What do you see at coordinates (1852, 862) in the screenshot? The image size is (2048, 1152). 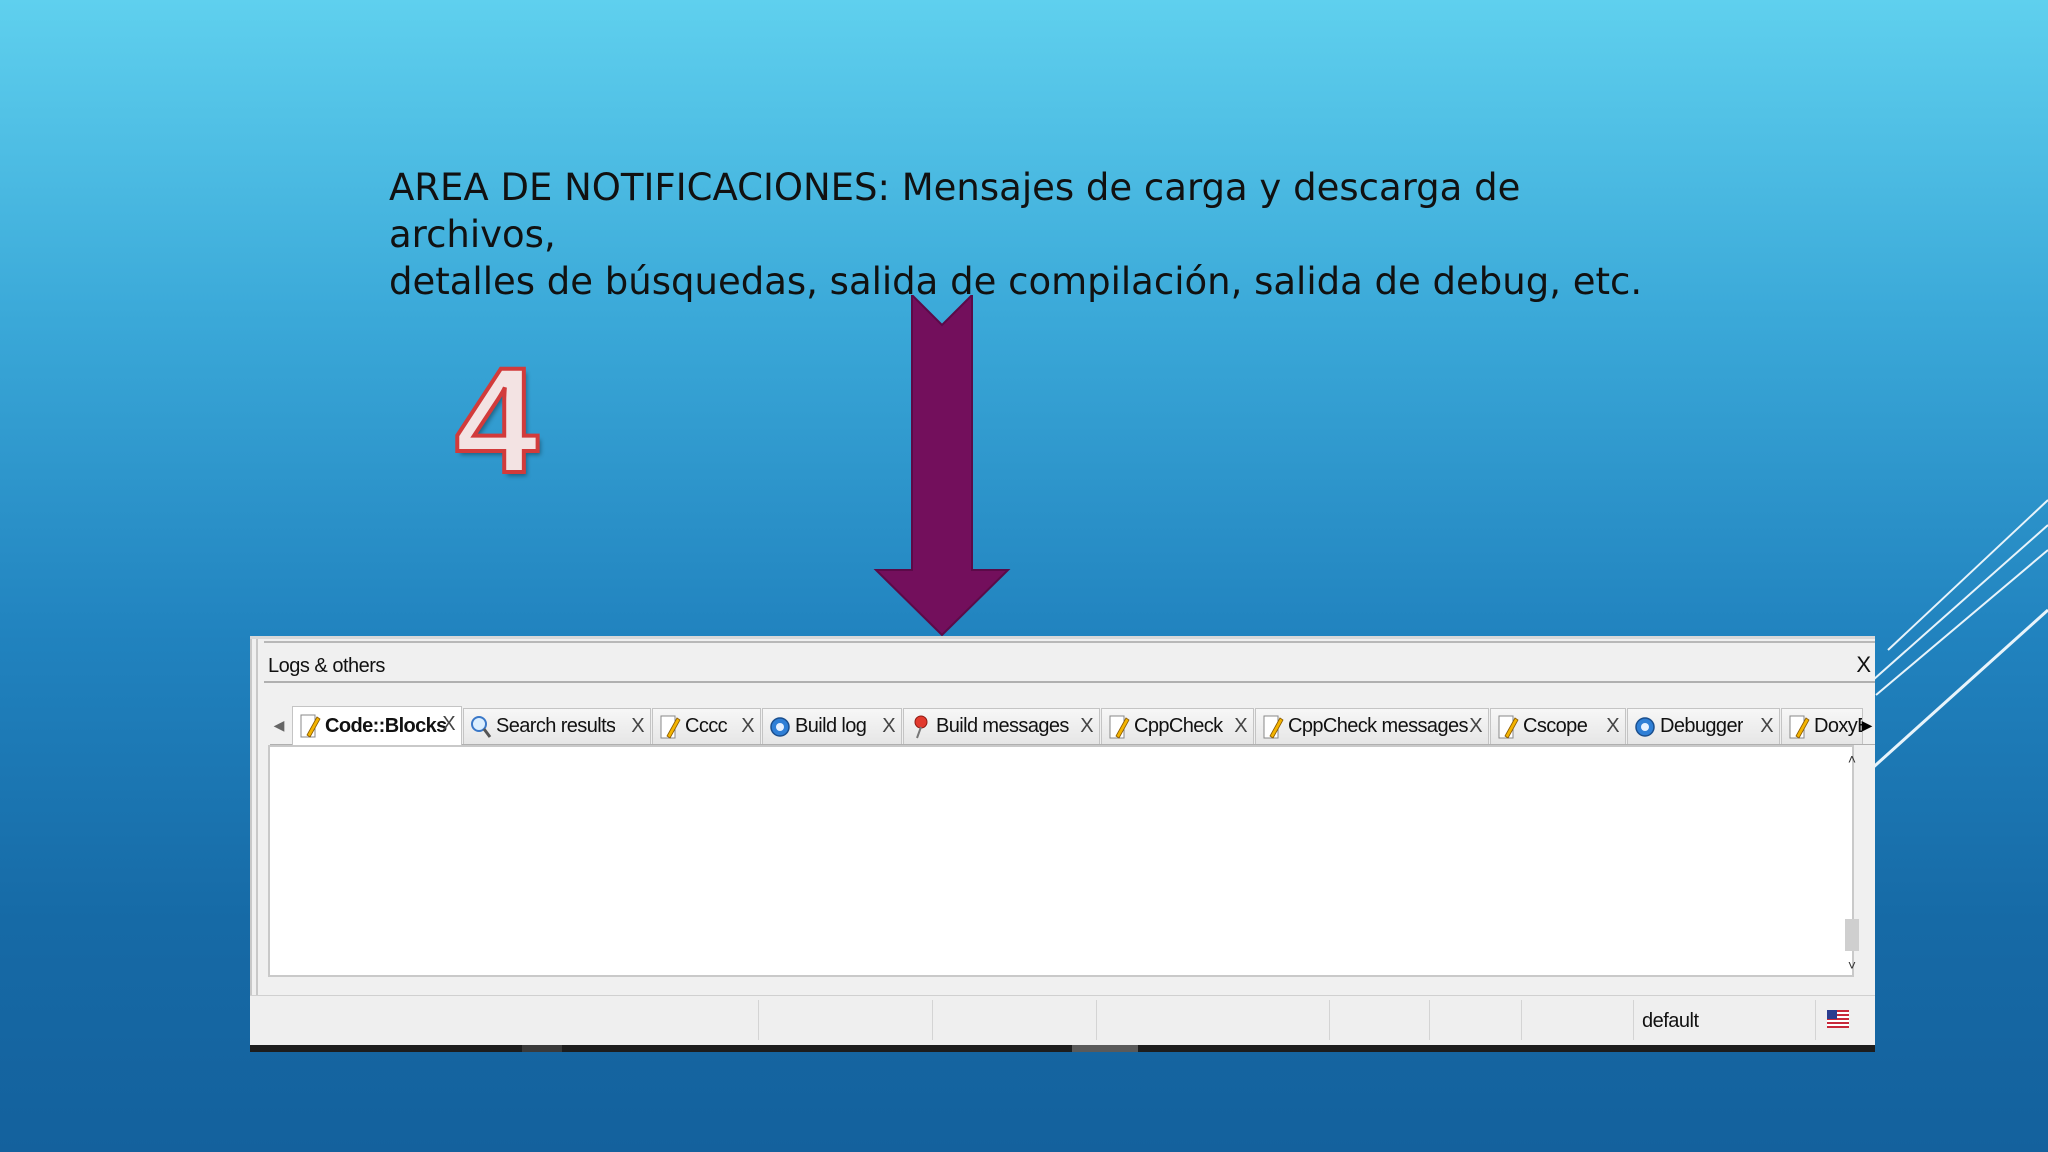 I see `vertical-scrollbar: ˄ ˅` at bounding box center [1852, 862].